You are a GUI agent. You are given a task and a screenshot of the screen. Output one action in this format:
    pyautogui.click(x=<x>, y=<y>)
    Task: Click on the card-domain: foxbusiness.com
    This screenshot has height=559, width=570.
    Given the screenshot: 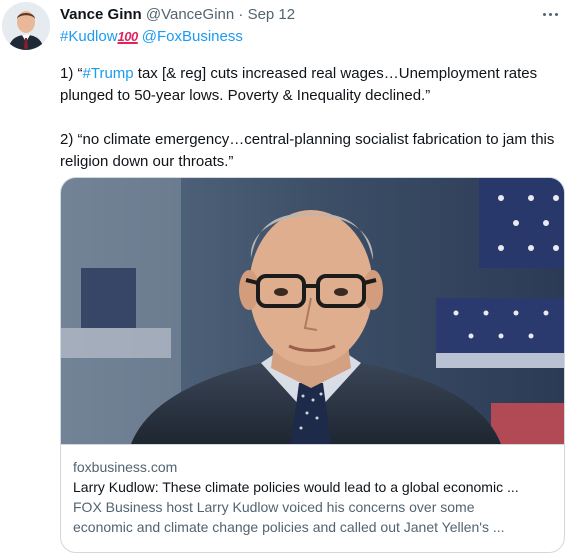 What is the action you would take?
    pyautogui.click(x=125, y=467)
    